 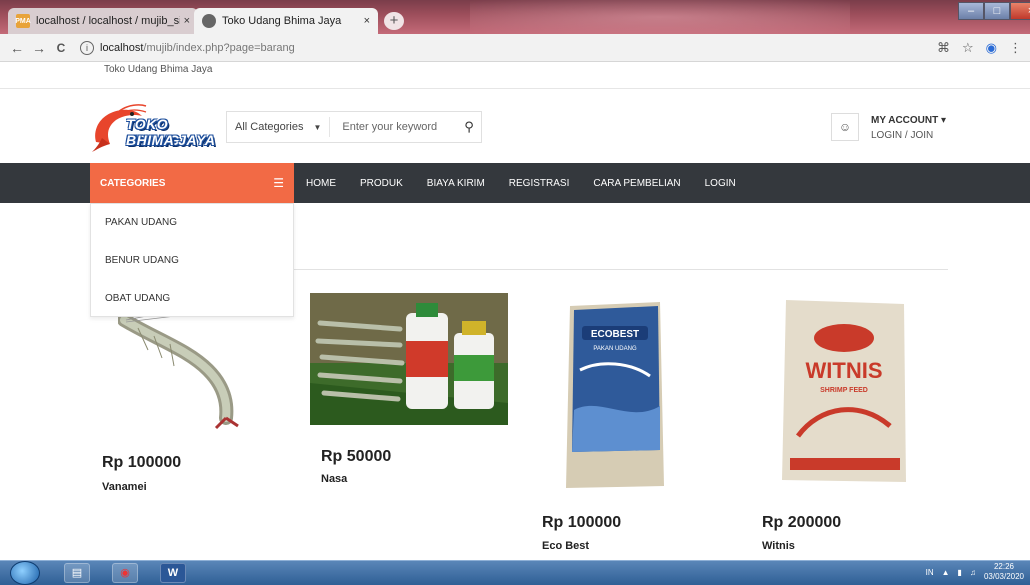 What do you see at coordinates (991, 48) in the screenshot?
I see `extension-icon: ◉` at bounding box center [991, 48].